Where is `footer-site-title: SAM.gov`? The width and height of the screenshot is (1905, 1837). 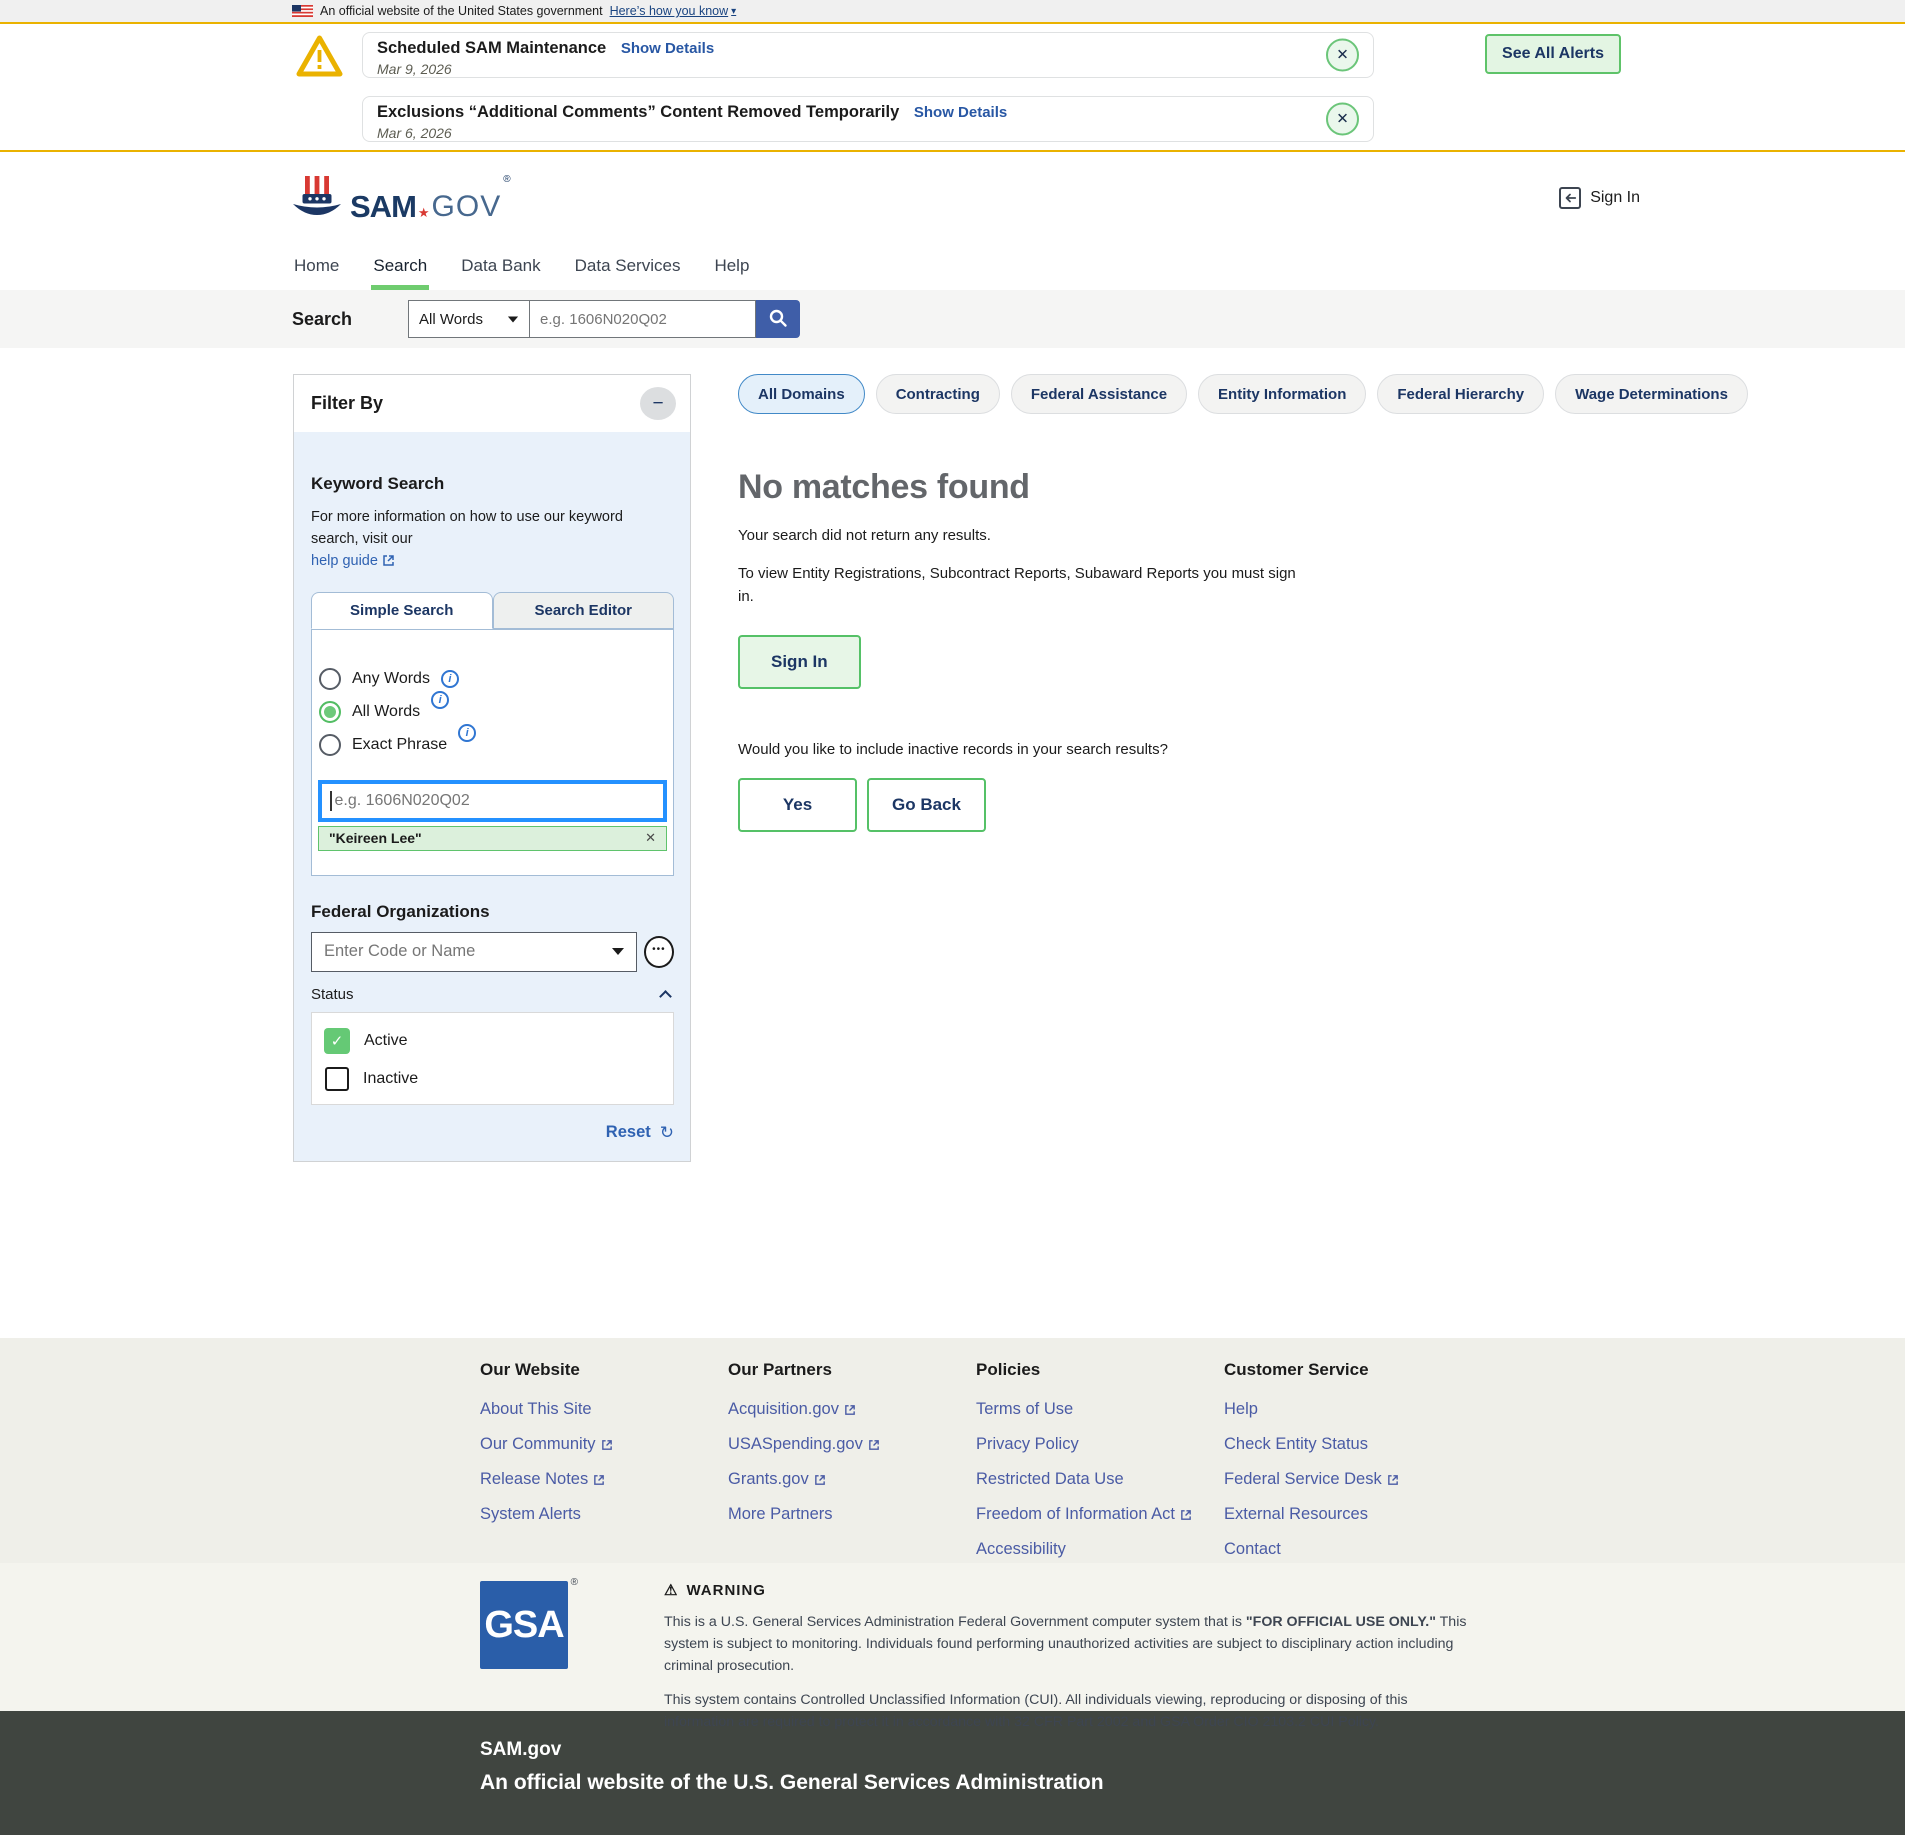
footer-site-title: SAM.gov is located at coordinates (521, 1749).